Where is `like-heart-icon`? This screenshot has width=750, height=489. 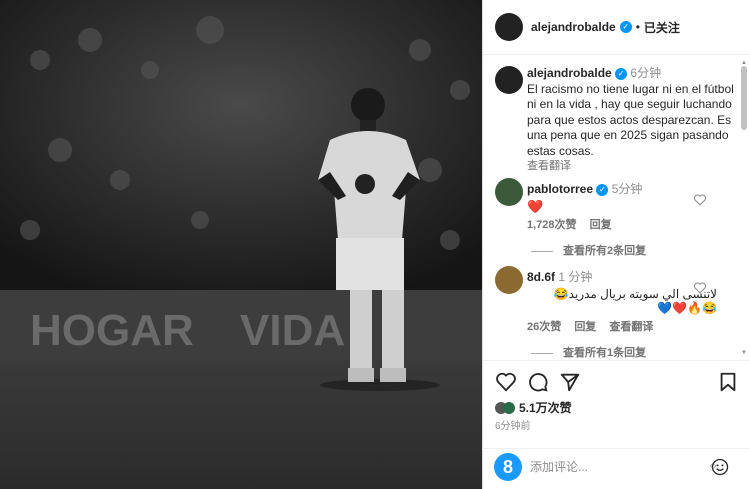 like-heart-icon is located at coordinates (506, 382).